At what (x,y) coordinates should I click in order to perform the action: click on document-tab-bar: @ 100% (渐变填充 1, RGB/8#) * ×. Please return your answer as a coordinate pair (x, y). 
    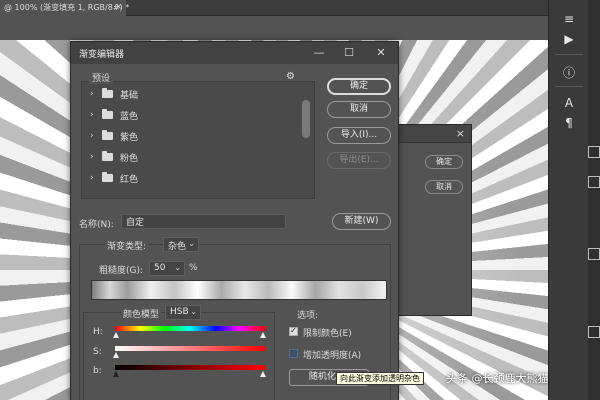
    Looking at the image, I should click on (274, 8).